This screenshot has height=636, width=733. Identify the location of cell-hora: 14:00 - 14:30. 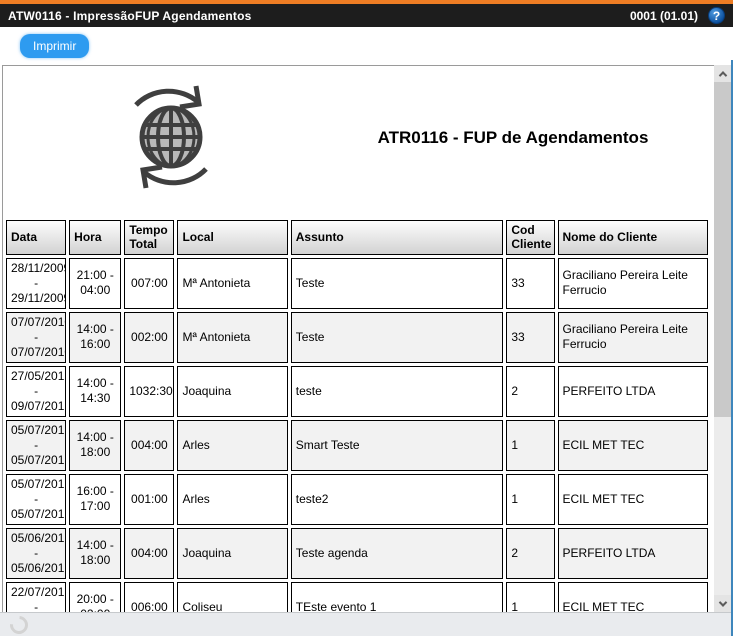
(95, 391).